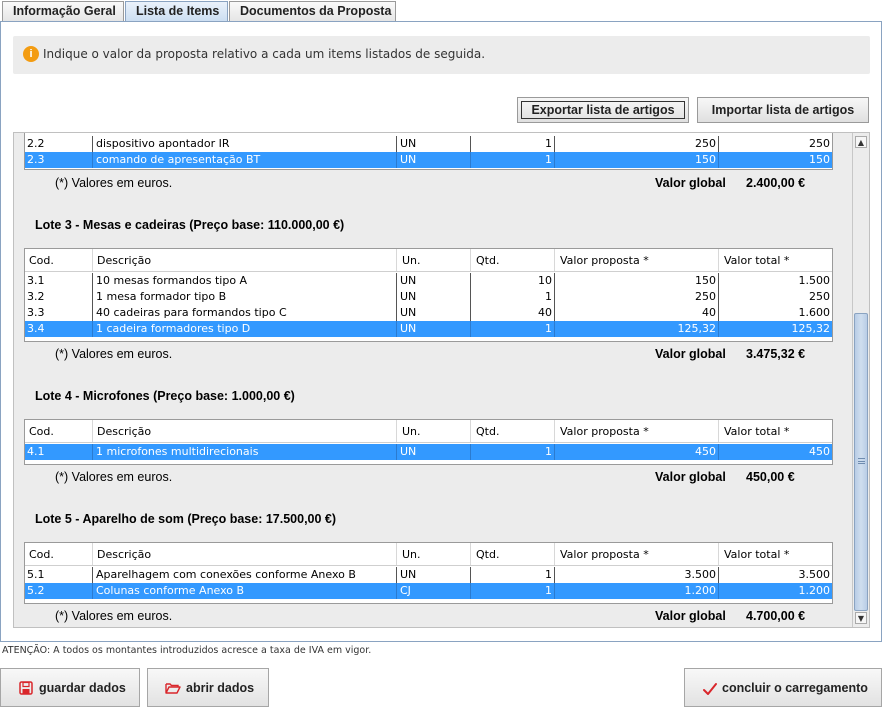  What do you see at coordinates (770, 477) in the screenshot?
I see `global-value-lote-4: 450,00 €` at bounding box center [770, 477].